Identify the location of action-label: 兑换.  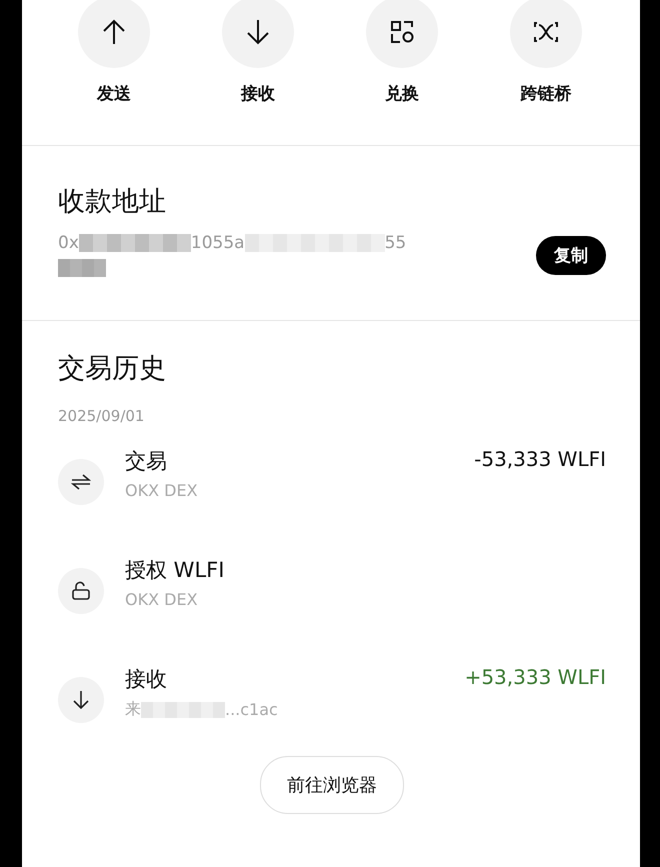
(402, 94).